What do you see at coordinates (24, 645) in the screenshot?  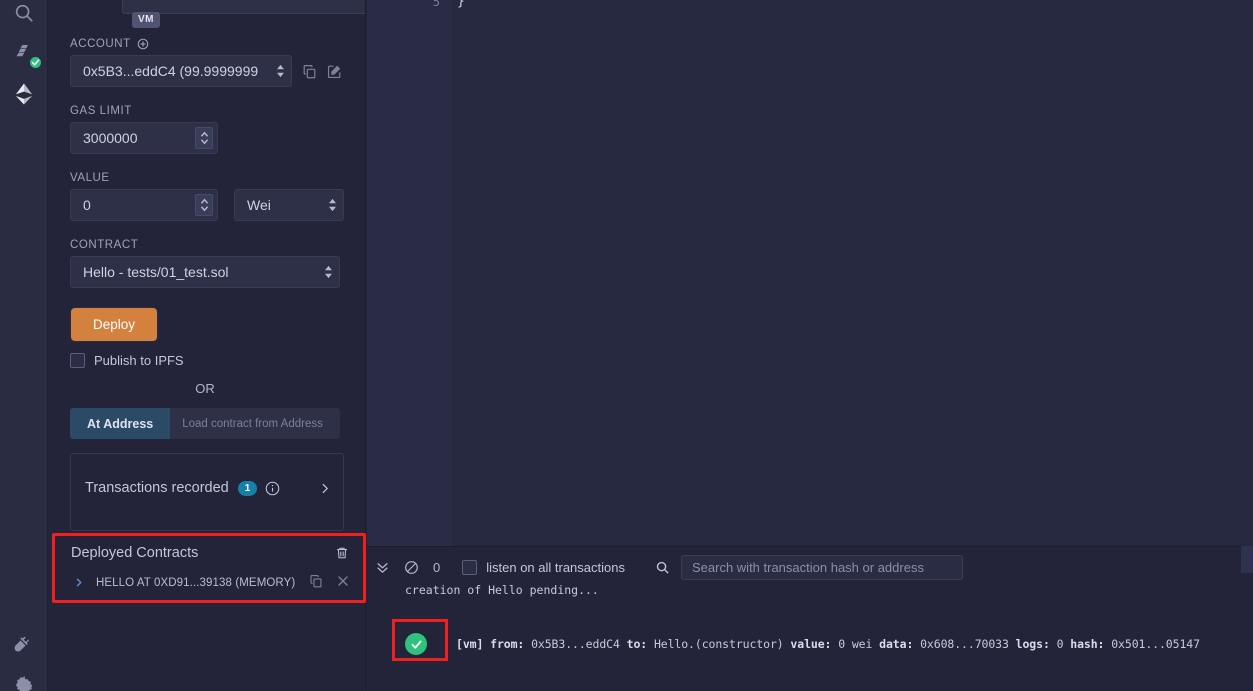 I see `plugin-manager-icon` at bounding box center [24, 645].